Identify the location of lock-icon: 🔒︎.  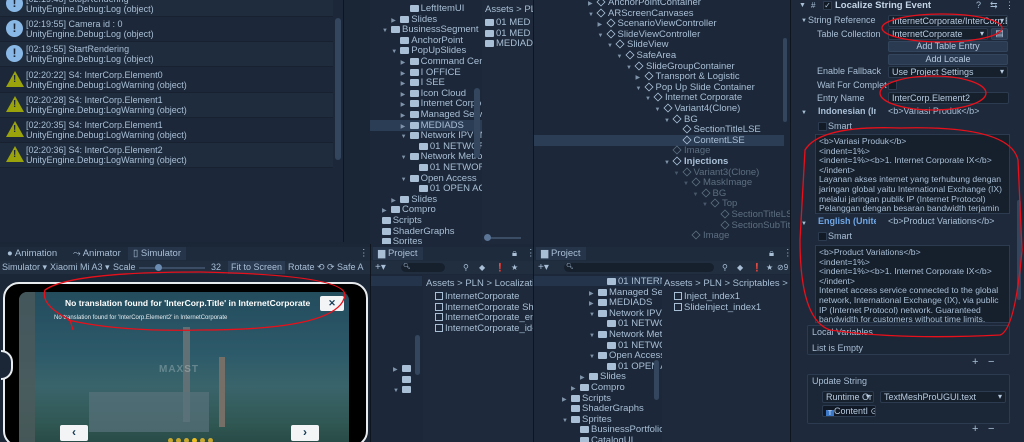
(771, 253).